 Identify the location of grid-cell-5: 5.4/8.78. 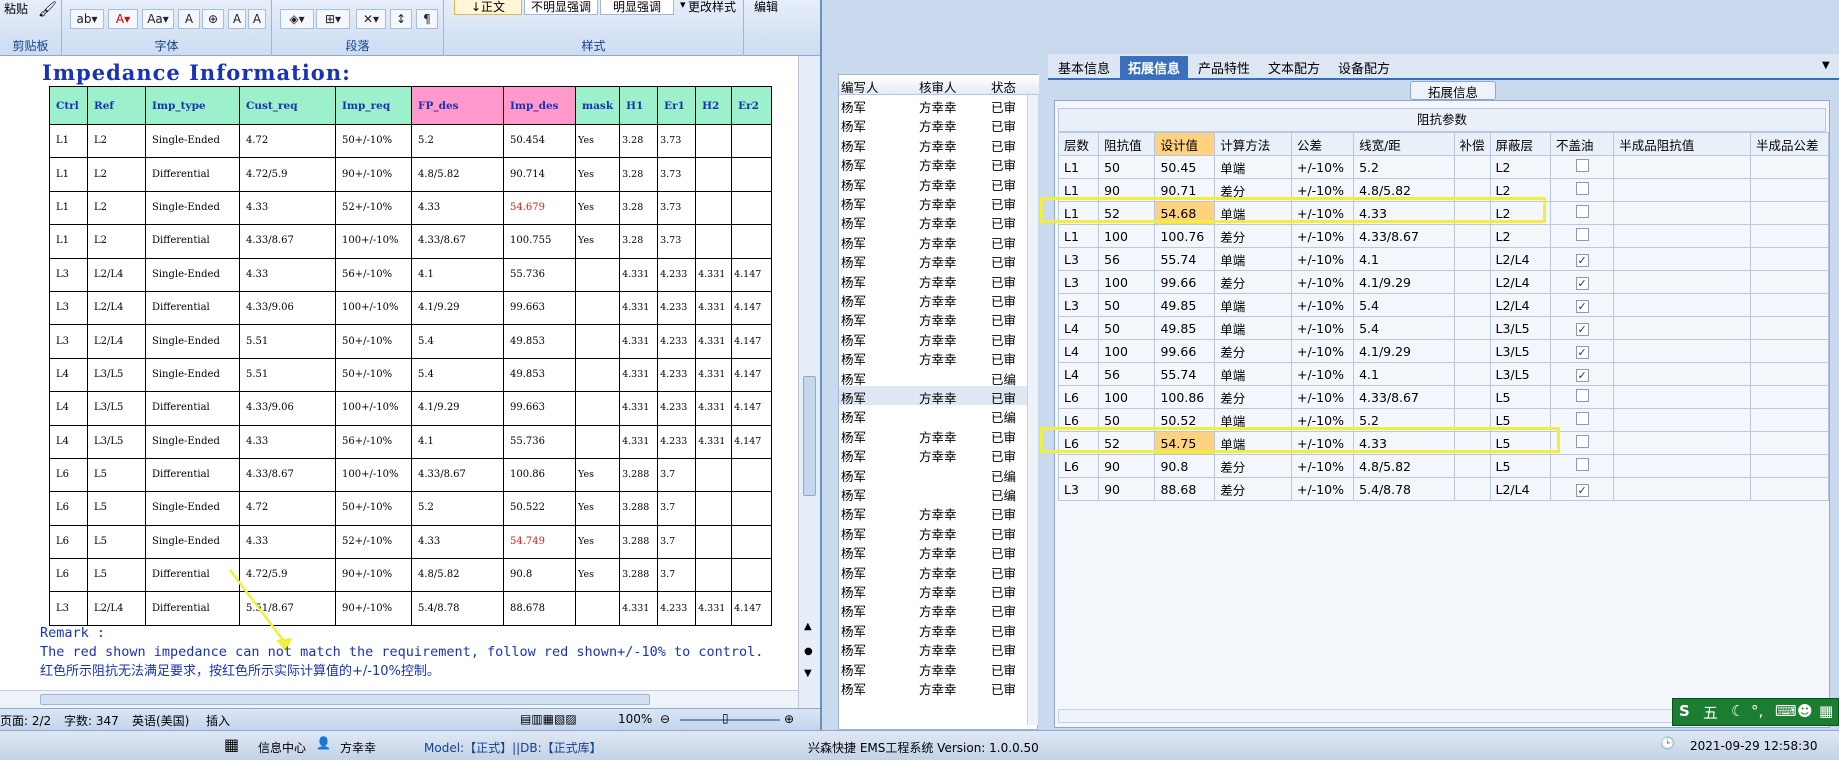
(1404, 489).